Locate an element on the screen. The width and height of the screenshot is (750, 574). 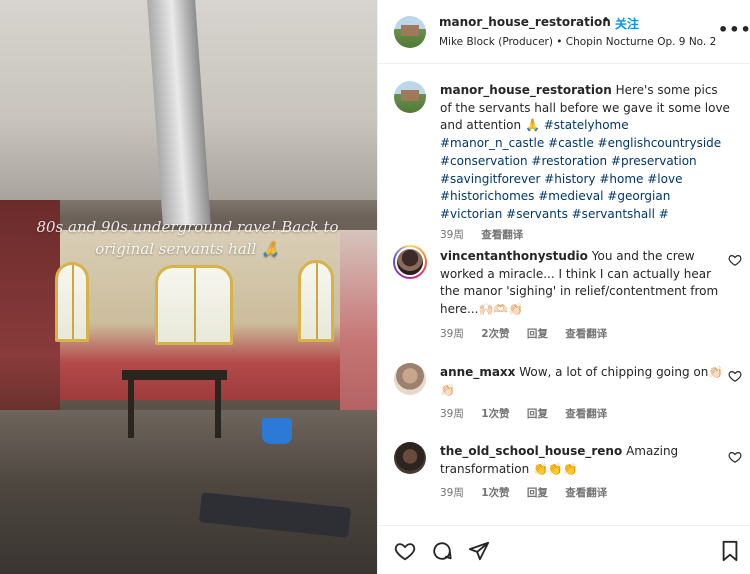
bookmark-icon is located at coordinates (730, 551).